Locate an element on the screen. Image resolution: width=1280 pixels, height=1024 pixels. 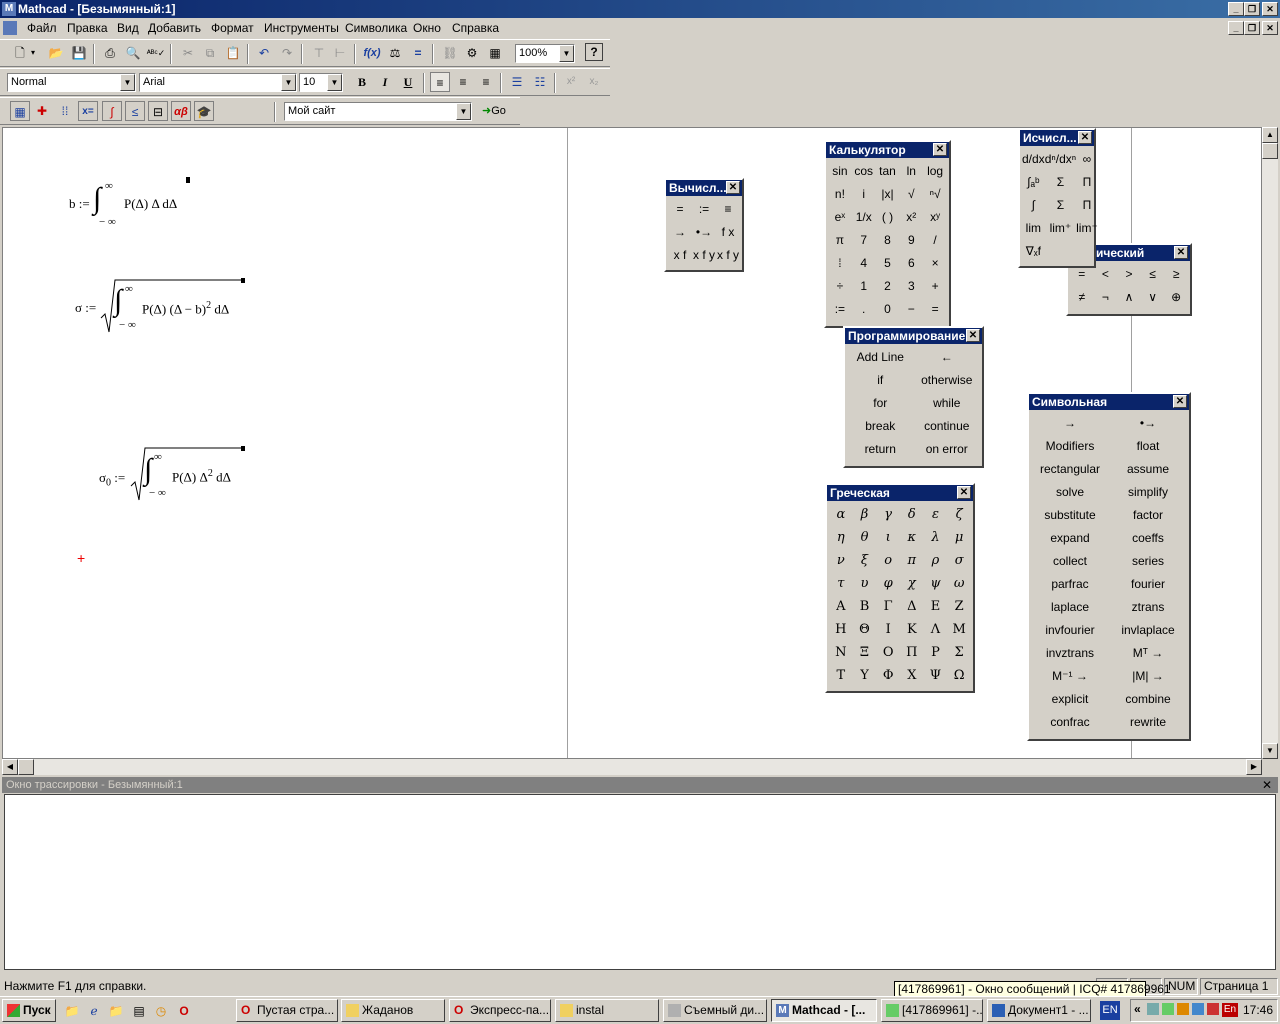
greek-palette-button: Σ is located at coordinates (959, 652).